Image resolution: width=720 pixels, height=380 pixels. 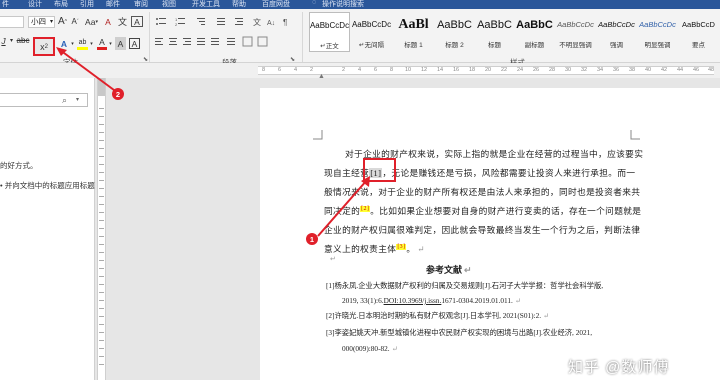 What do you see at coordinates (118, 94) in the screenshot?
I see `step-badge-2: 2` at bounding box center [118, 94].